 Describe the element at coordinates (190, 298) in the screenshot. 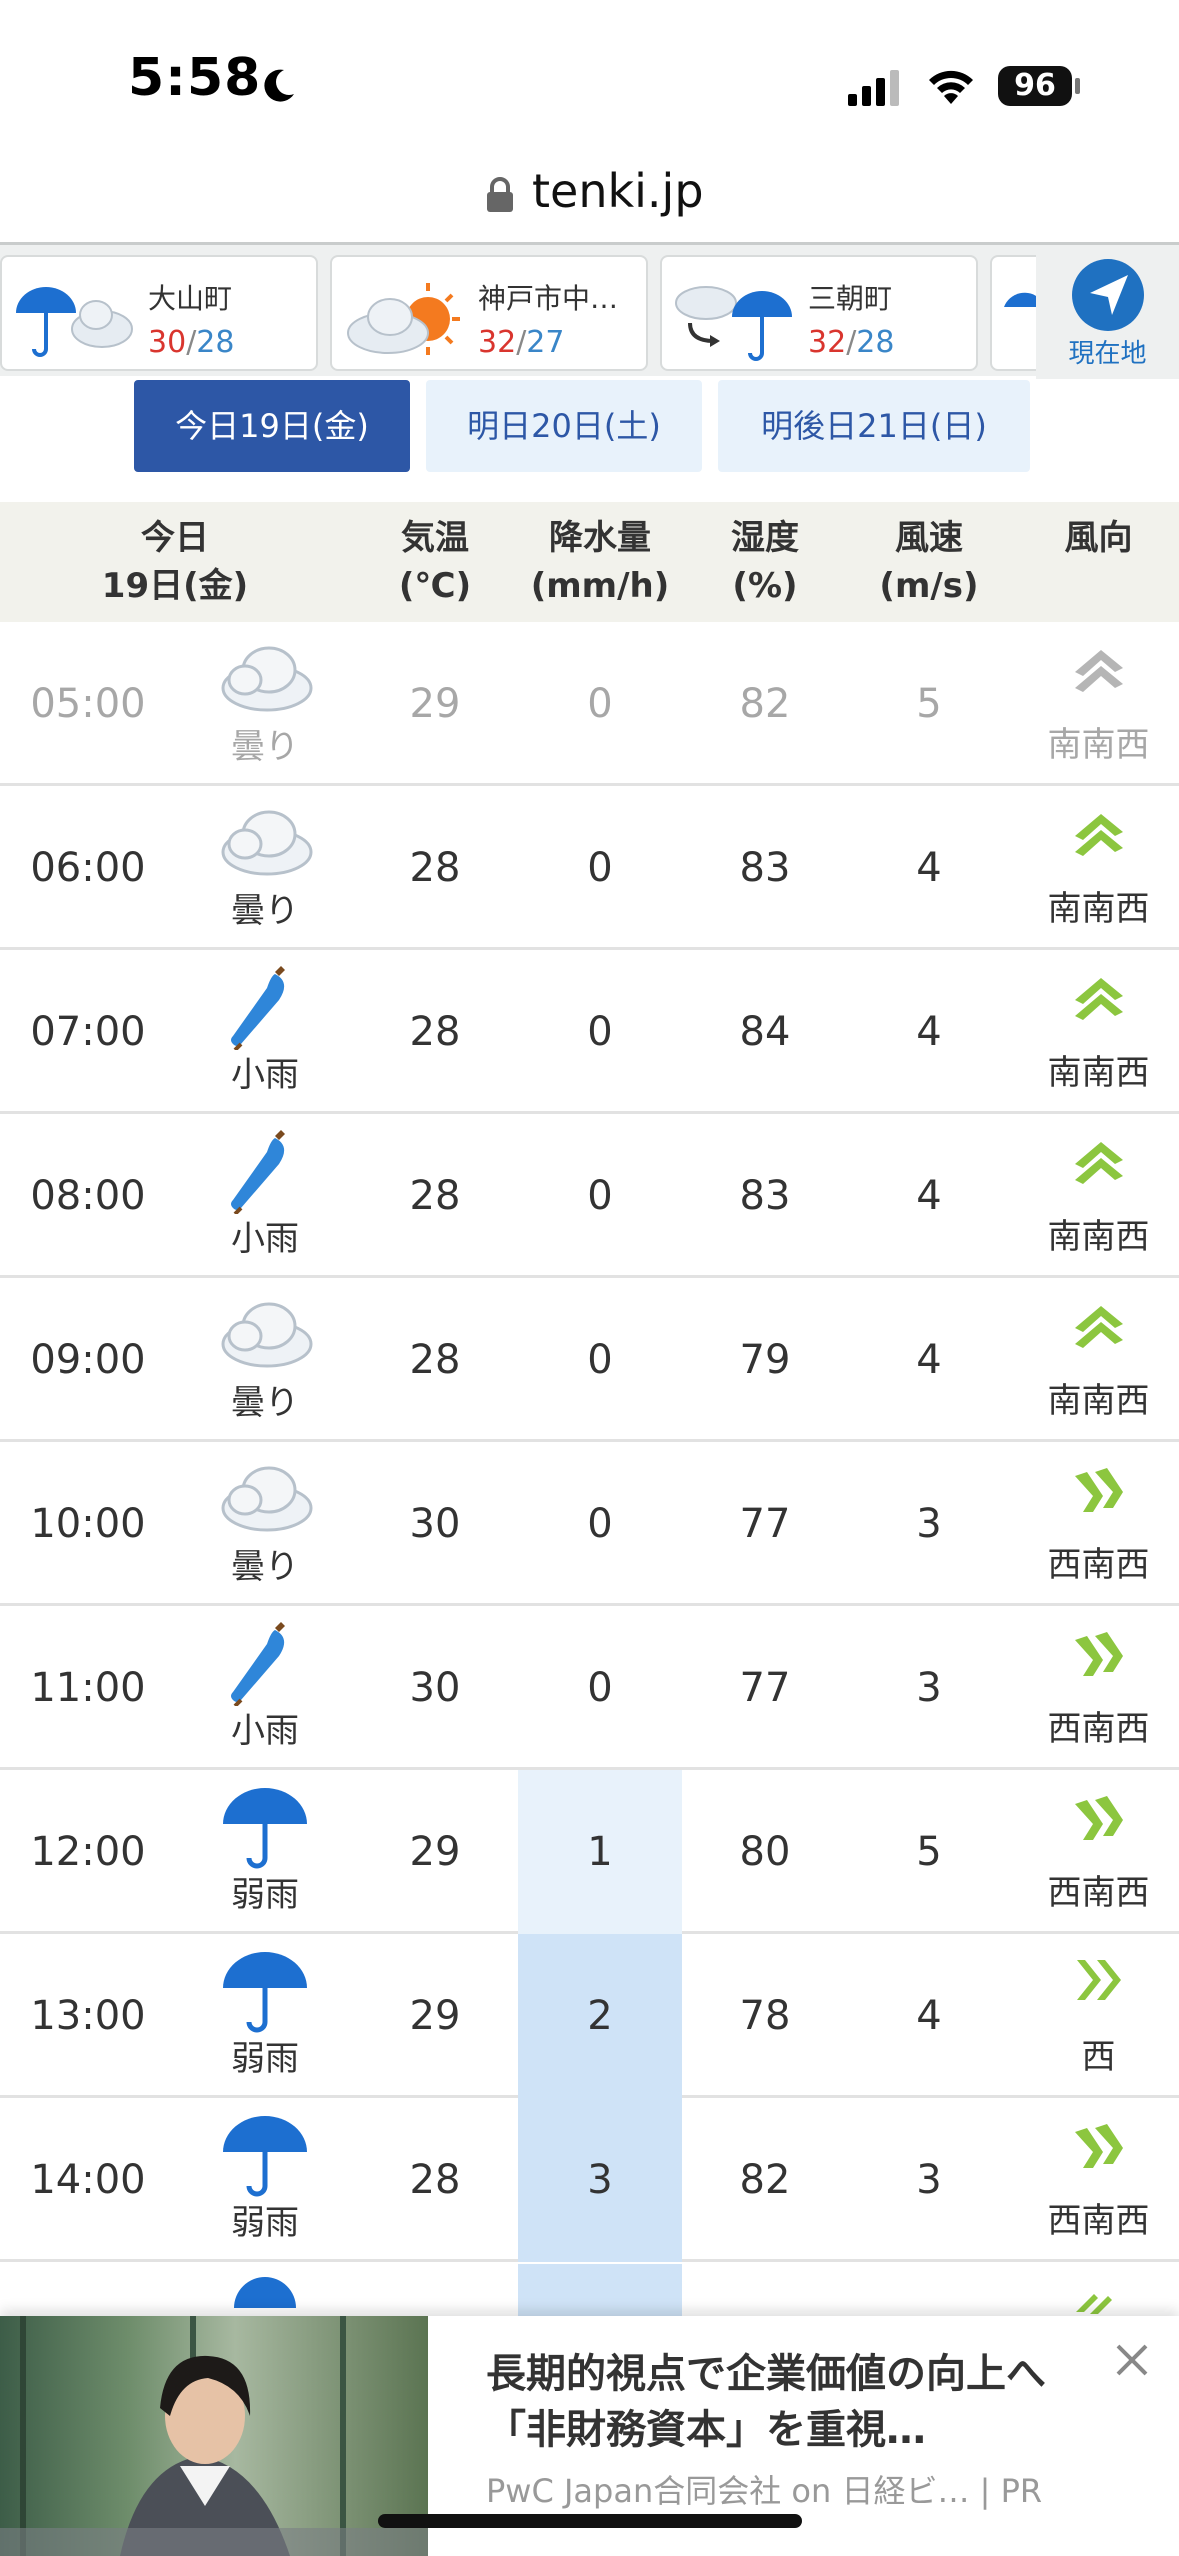

I see `location-name: 大山町` at that location.